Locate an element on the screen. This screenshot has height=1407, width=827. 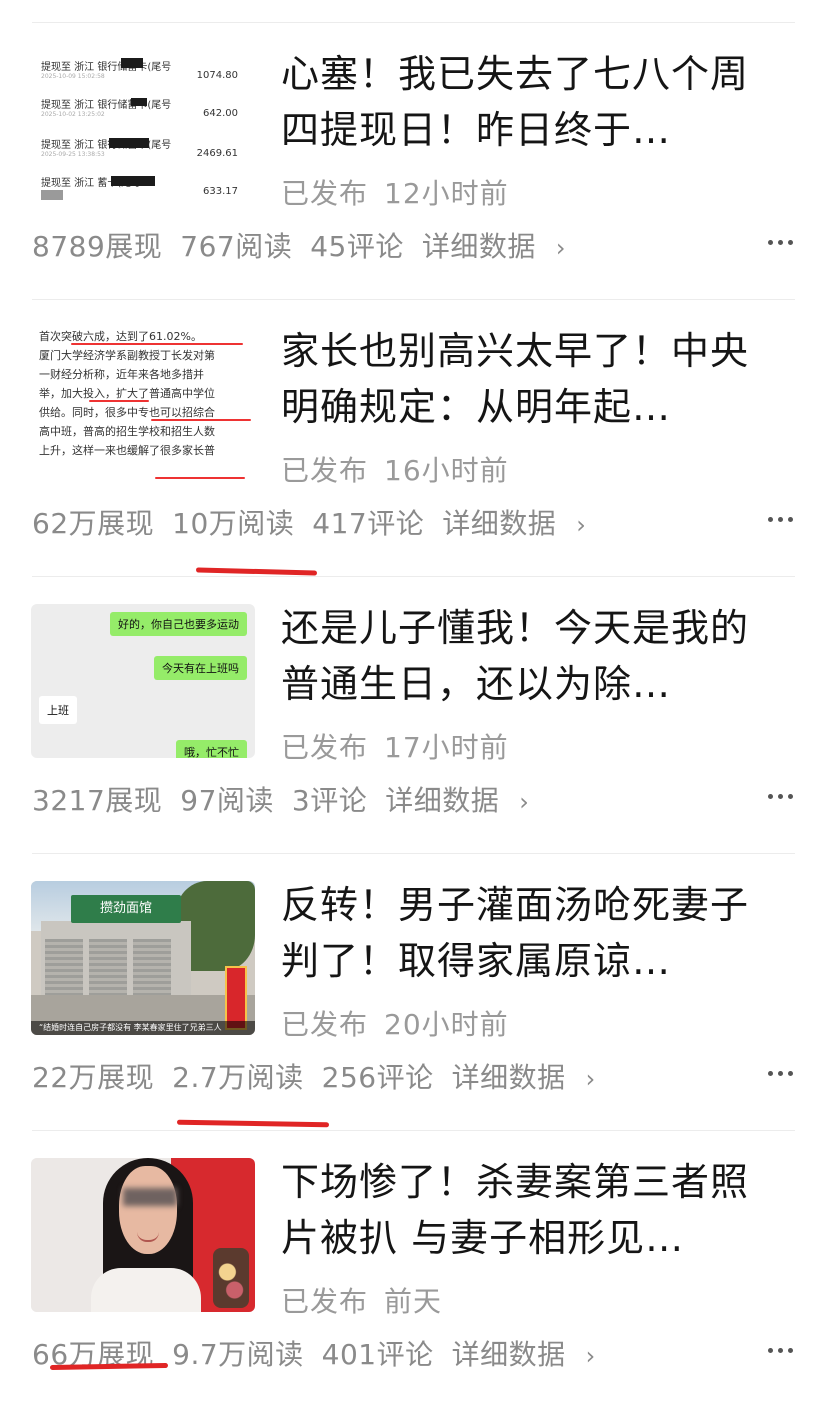
impressions: 8789展现 is located at coordinates (97, 246).